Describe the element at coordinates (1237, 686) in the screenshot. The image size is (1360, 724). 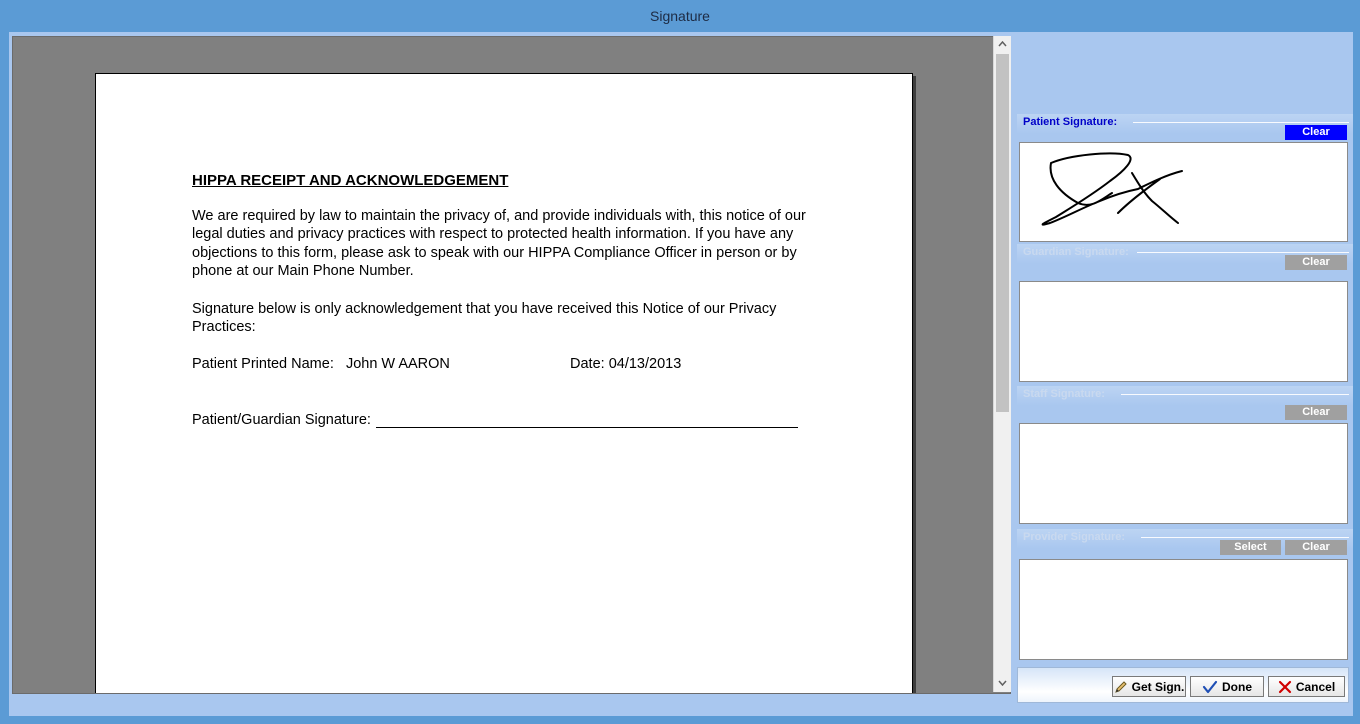
I see `done-label: Done` at that location.